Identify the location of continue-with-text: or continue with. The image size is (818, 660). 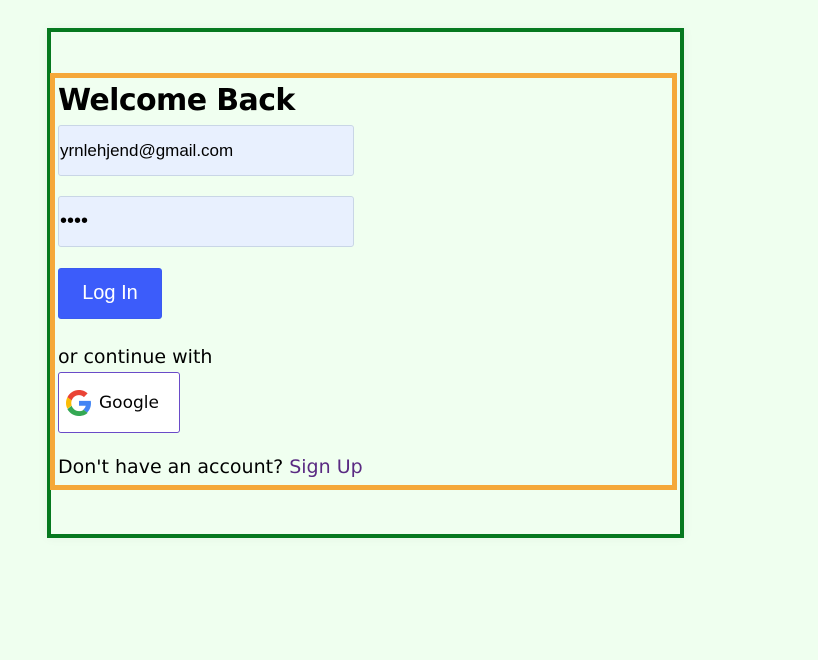
(135, 357).